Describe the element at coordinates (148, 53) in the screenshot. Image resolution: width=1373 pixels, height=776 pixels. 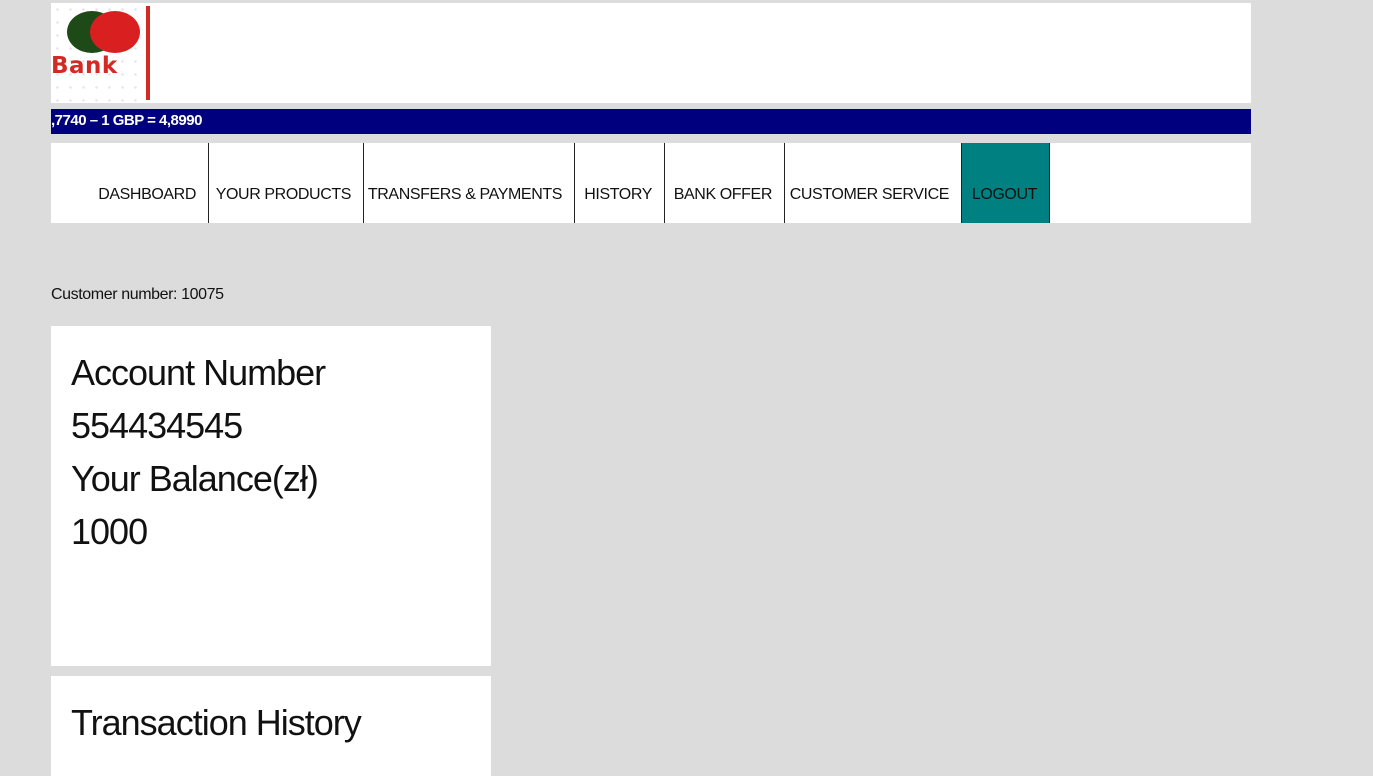
I see `logo-bar` at that location.